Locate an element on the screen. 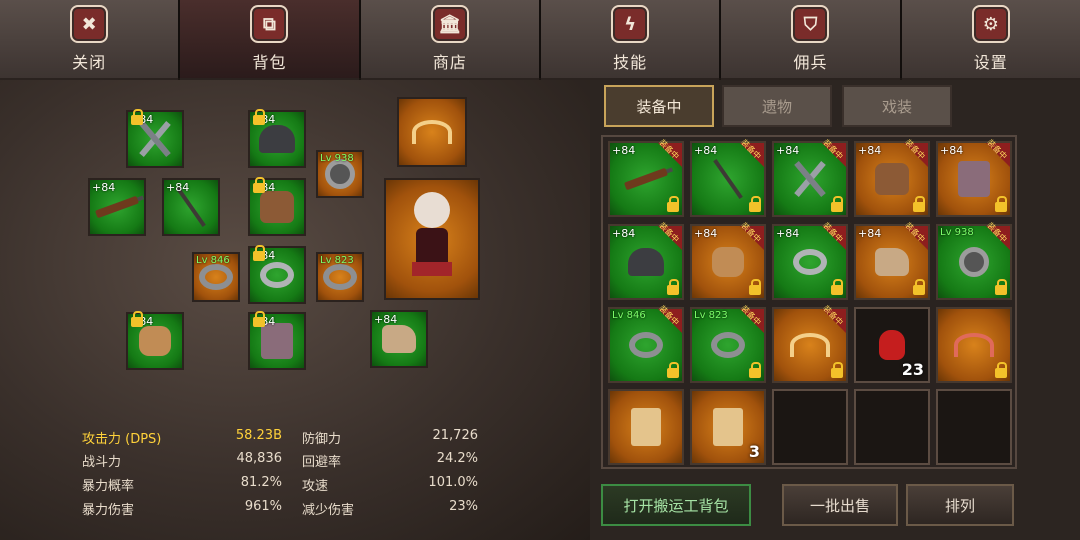  equip-slot-helmet: +84 is located at coordinates (277, 138).